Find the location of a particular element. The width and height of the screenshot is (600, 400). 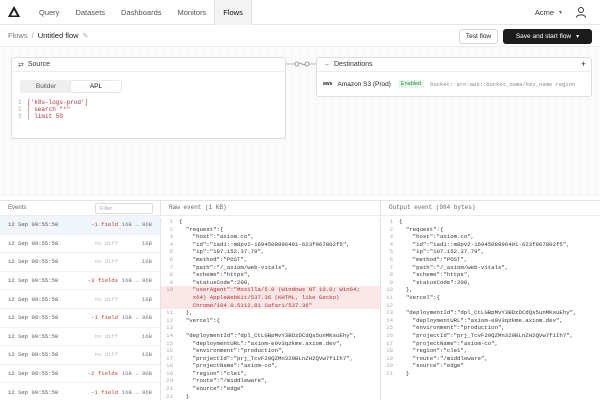

org-switcher: Acme ▾ is located at coordinates (548, 12).